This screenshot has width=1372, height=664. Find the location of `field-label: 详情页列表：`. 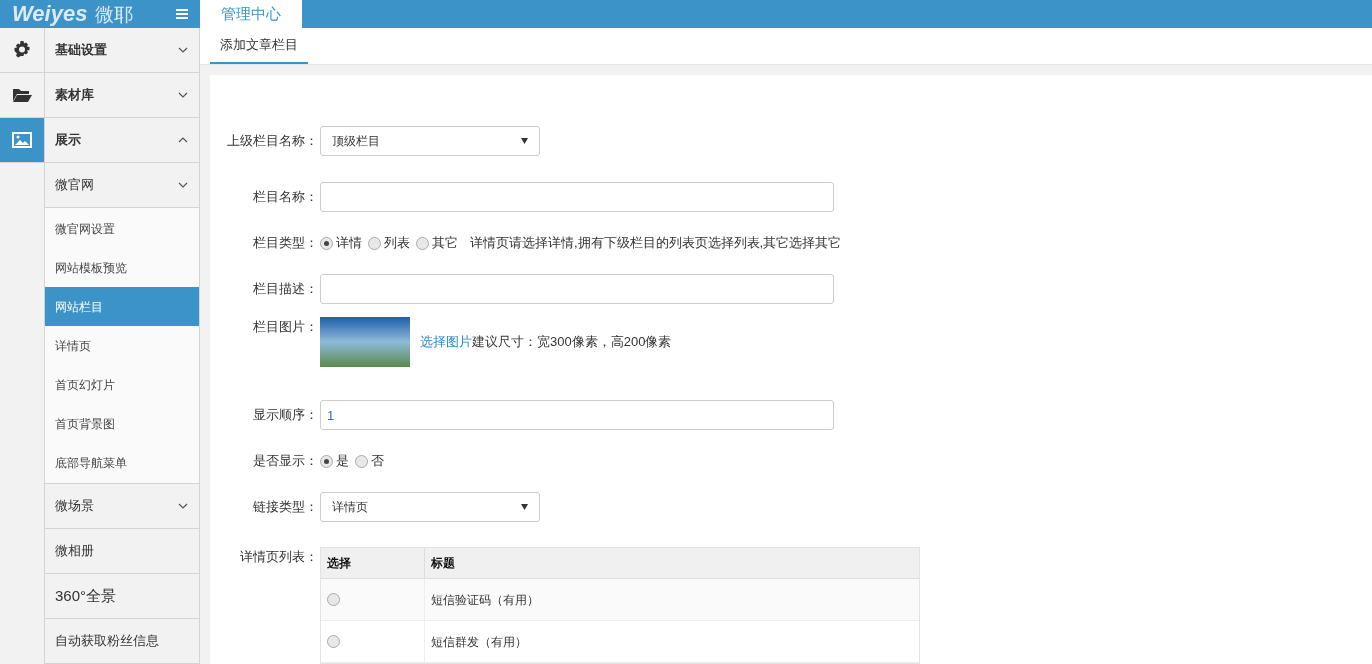

field-label: 详情页列表： is located at coordinates (279, 557).